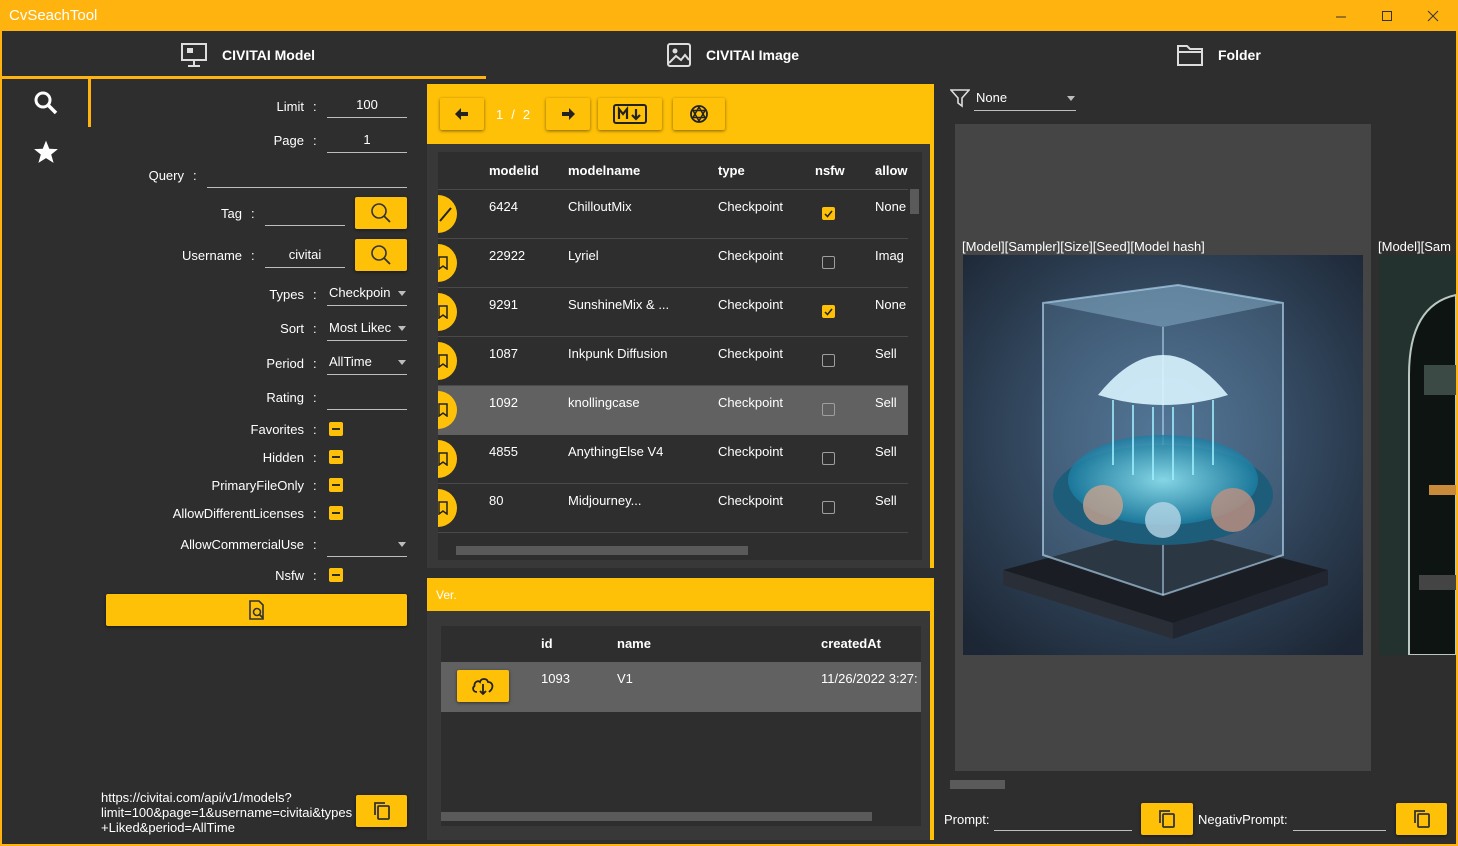  Describe the element at coordinates (288, 140) in the screenshot. I see `page-label: Page` at that location.